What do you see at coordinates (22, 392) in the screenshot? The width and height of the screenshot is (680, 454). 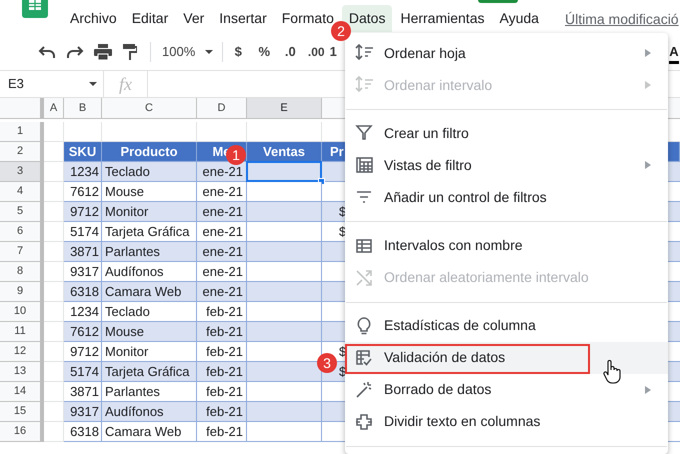 I see `row-header: 14` at bounding box center [22, 392].